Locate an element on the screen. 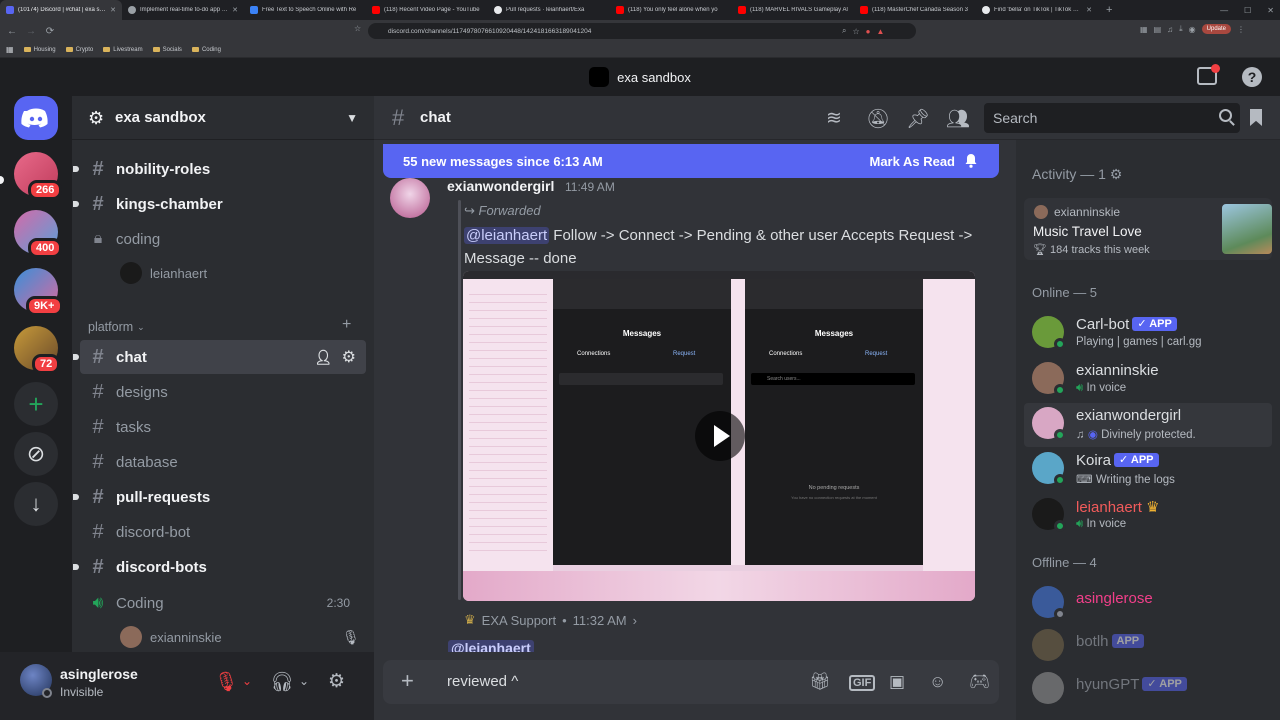 This screenshot has width=1280, height=720. browser-tab: (118) MasterChef Canada Season 3 is located at coordinates (915, 10).